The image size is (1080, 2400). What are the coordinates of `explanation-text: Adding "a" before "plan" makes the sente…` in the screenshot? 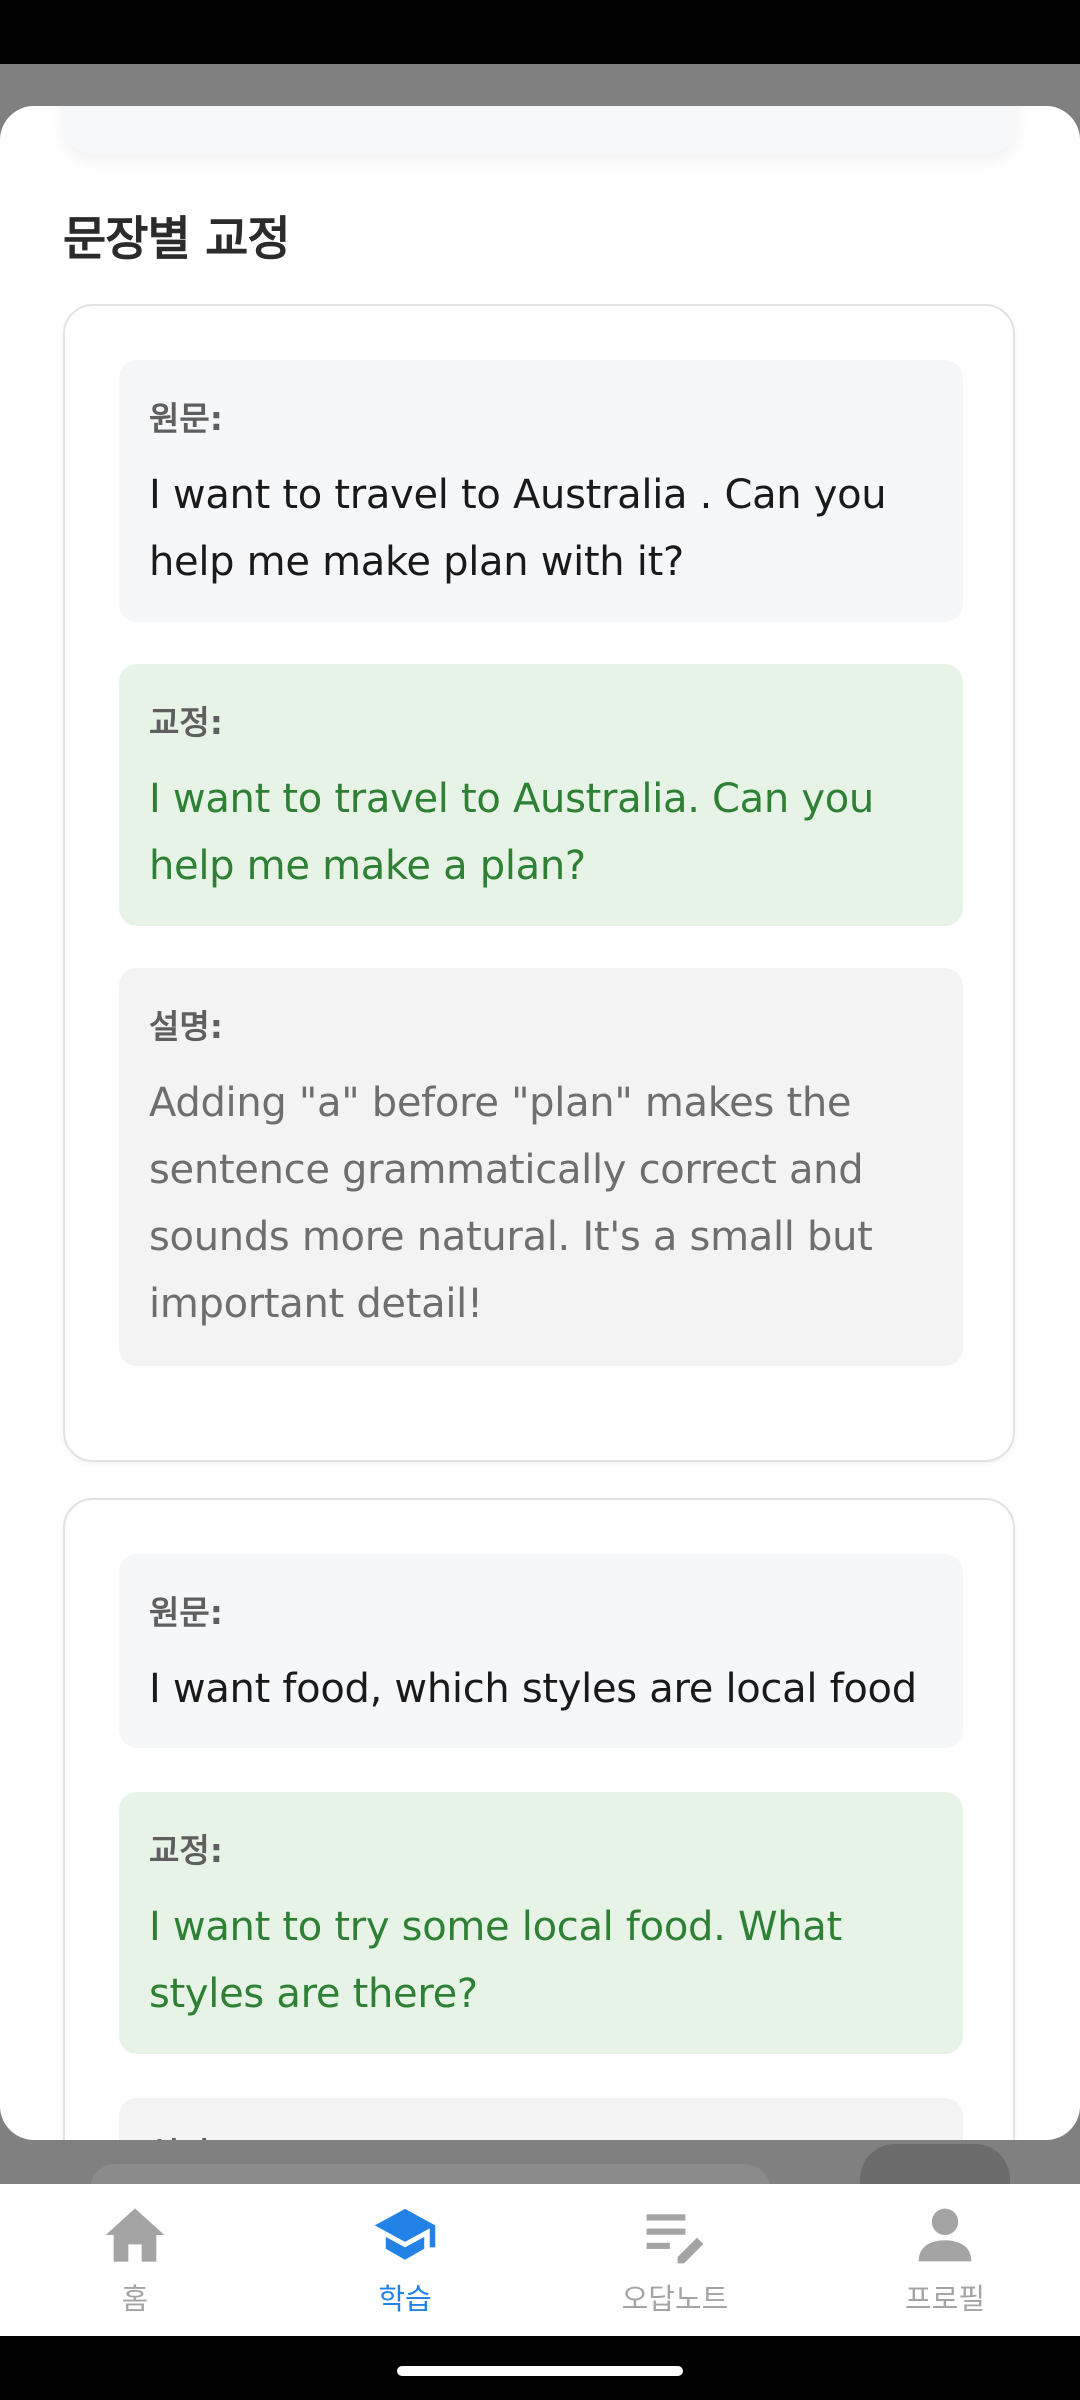 It's located at (511, 1203).